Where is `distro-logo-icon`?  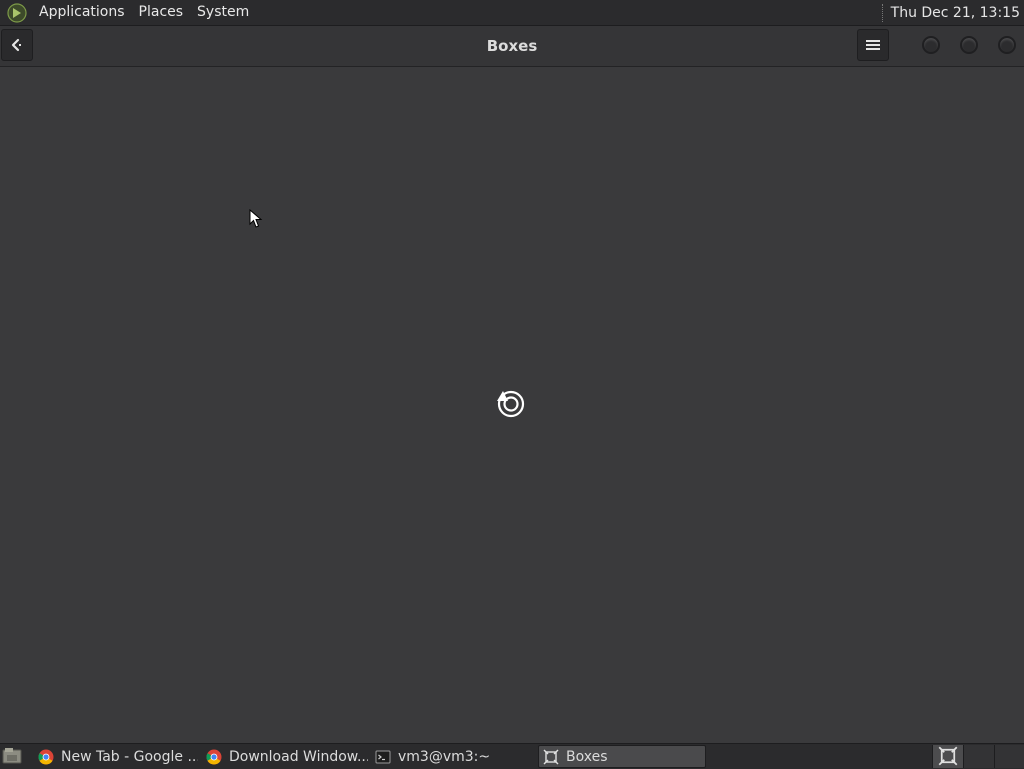
distro-logo-icon is located at coordinates (17, 12).